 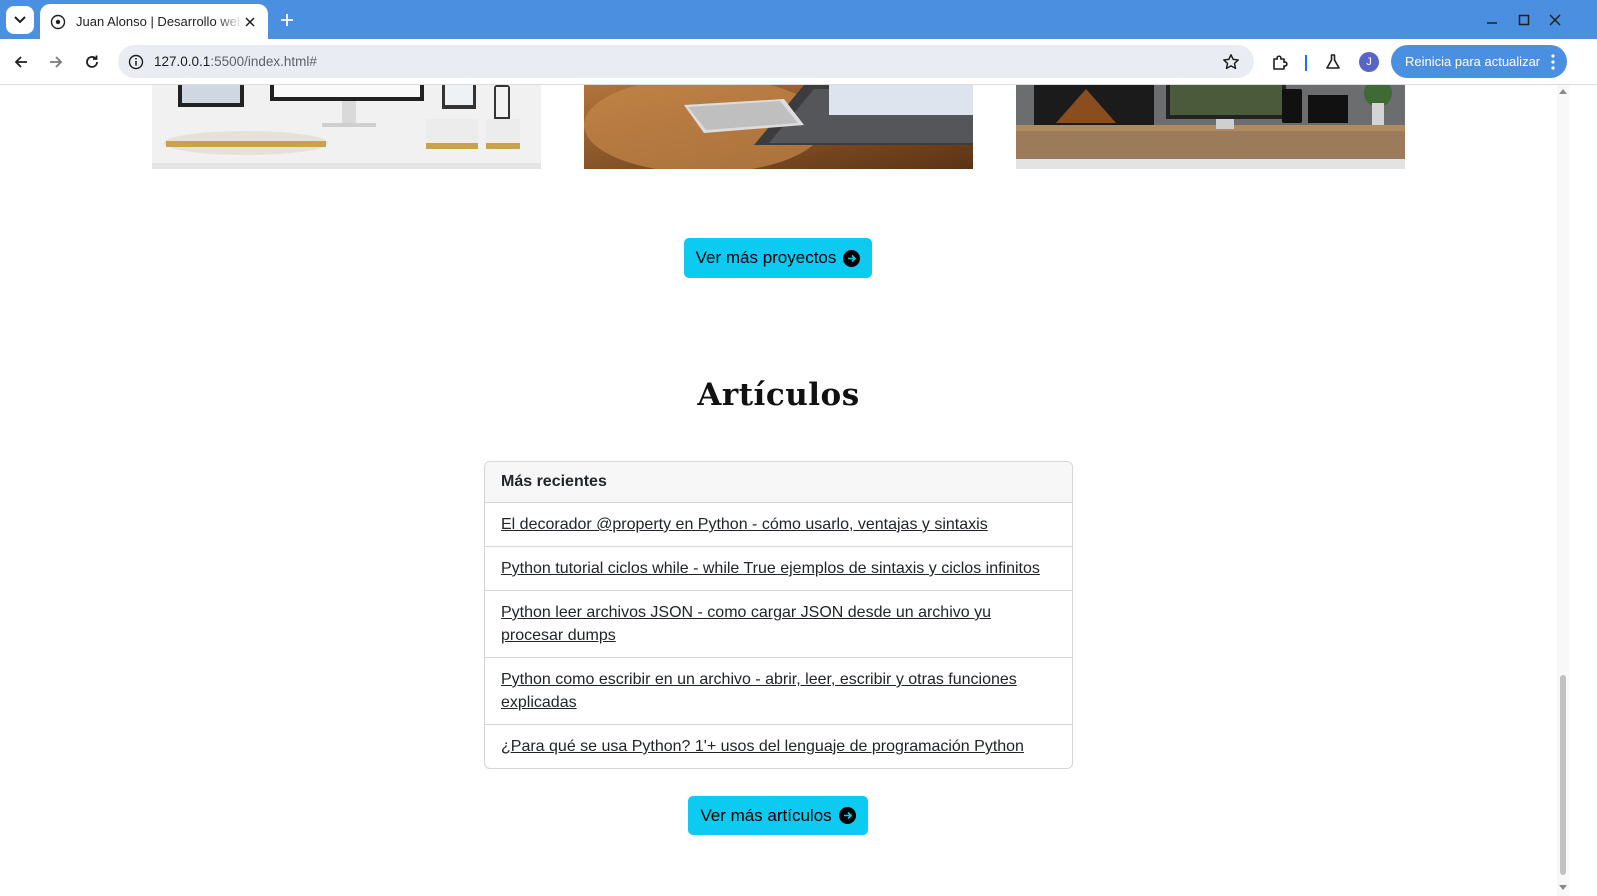 What do you see at coordinates (1231, 62) in the screenshot?
I see `bookmark-star-icon` at bounding box center [1231, 62].